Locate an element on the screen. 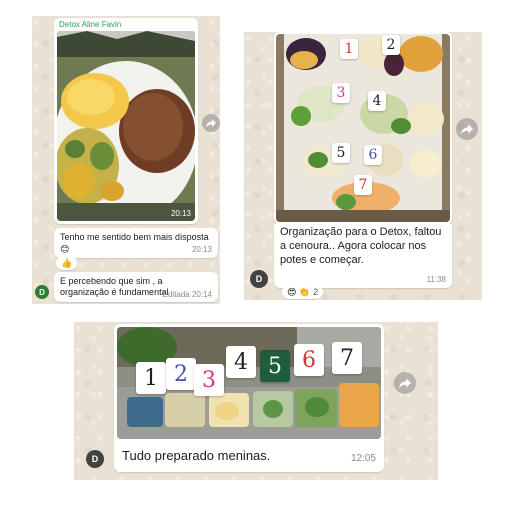  meal-photo-image is located at coordinates (126, 126).